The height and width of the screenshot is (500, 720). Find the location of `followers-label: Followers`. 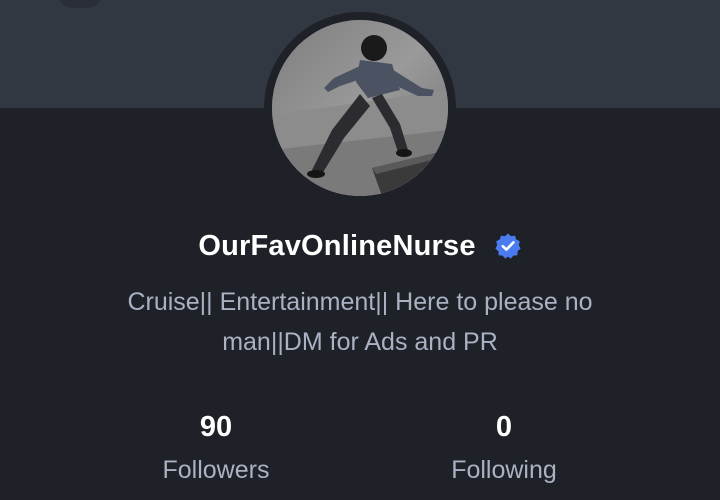

followers-label: Followers is located at coordinates (216, 470).